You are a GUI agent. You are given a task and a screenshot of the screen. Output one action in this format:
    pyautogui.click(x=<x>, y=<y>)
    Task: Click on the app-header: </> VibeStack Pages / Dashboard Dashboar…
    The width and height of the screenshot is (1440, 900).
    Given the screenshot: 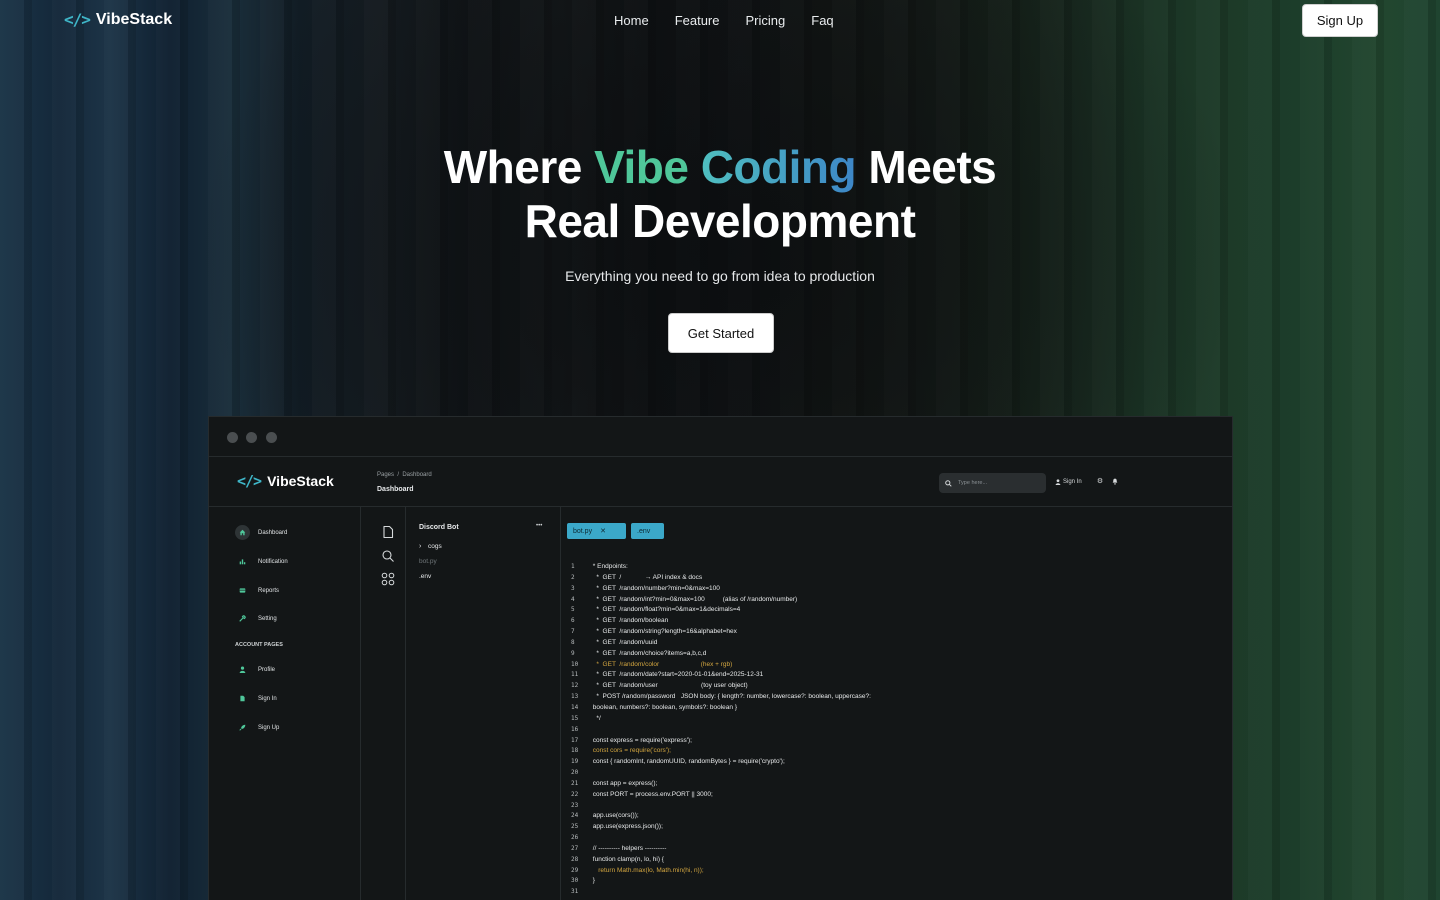 What is the action you would take?
    pyautogui.click(x=720, y=482)
    